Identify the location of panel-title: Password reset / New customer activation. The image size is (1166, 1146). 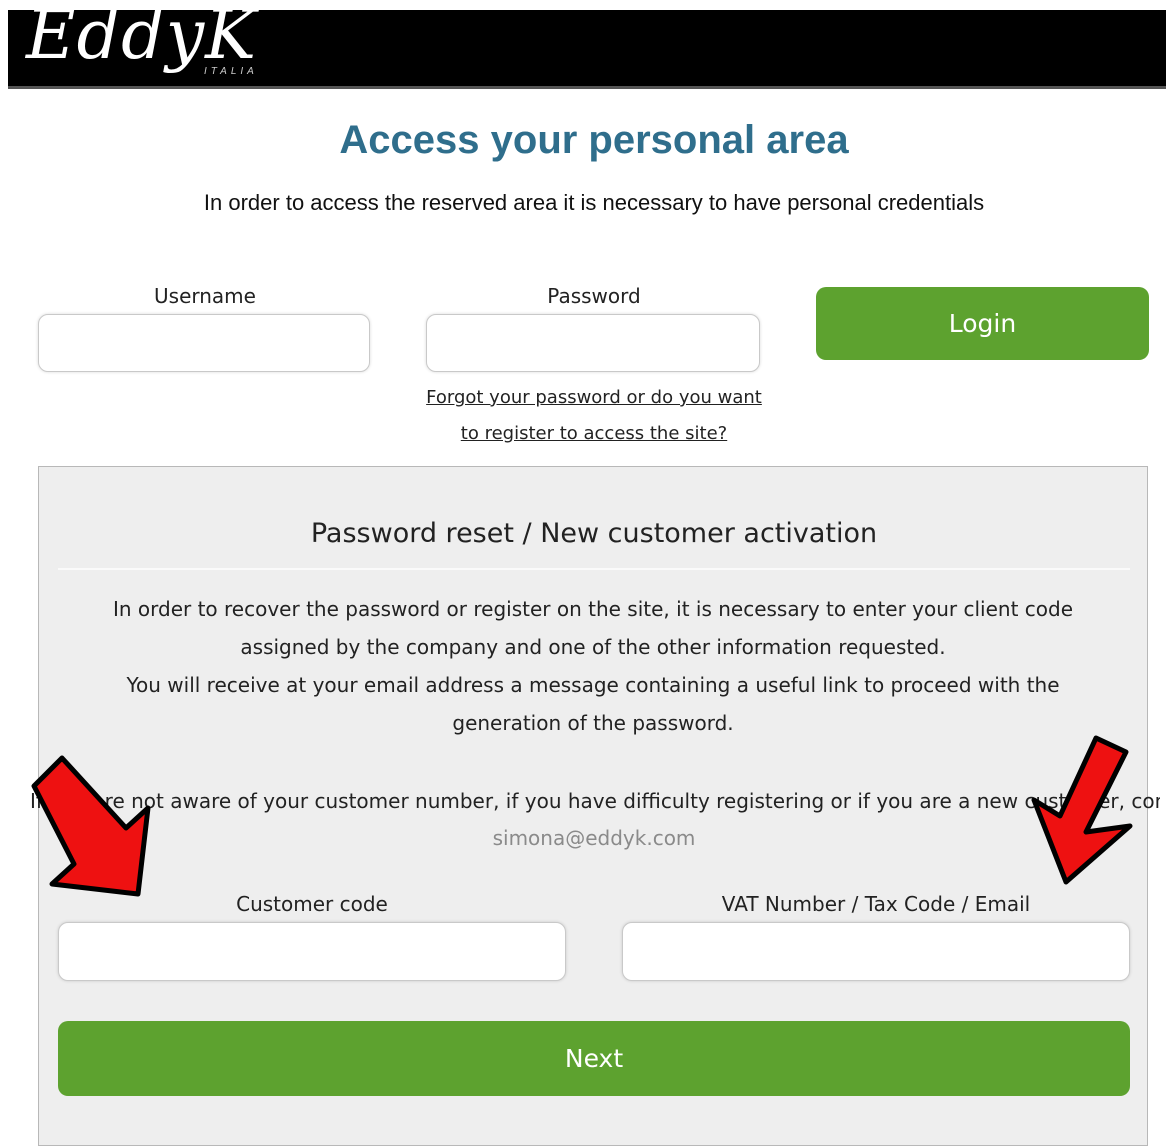
(594, 533).